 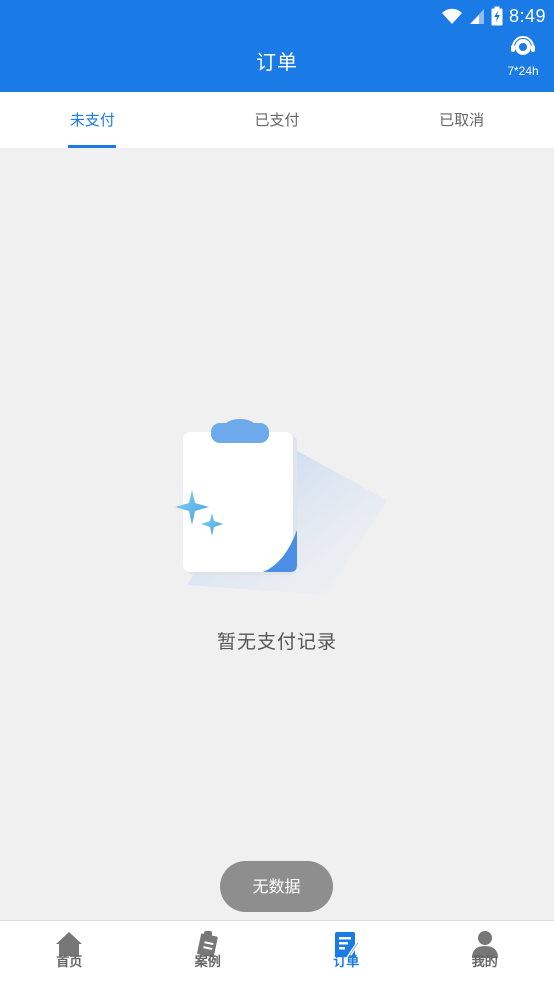 I want to click on tab-active-indicator, so click(x=92, y=146).